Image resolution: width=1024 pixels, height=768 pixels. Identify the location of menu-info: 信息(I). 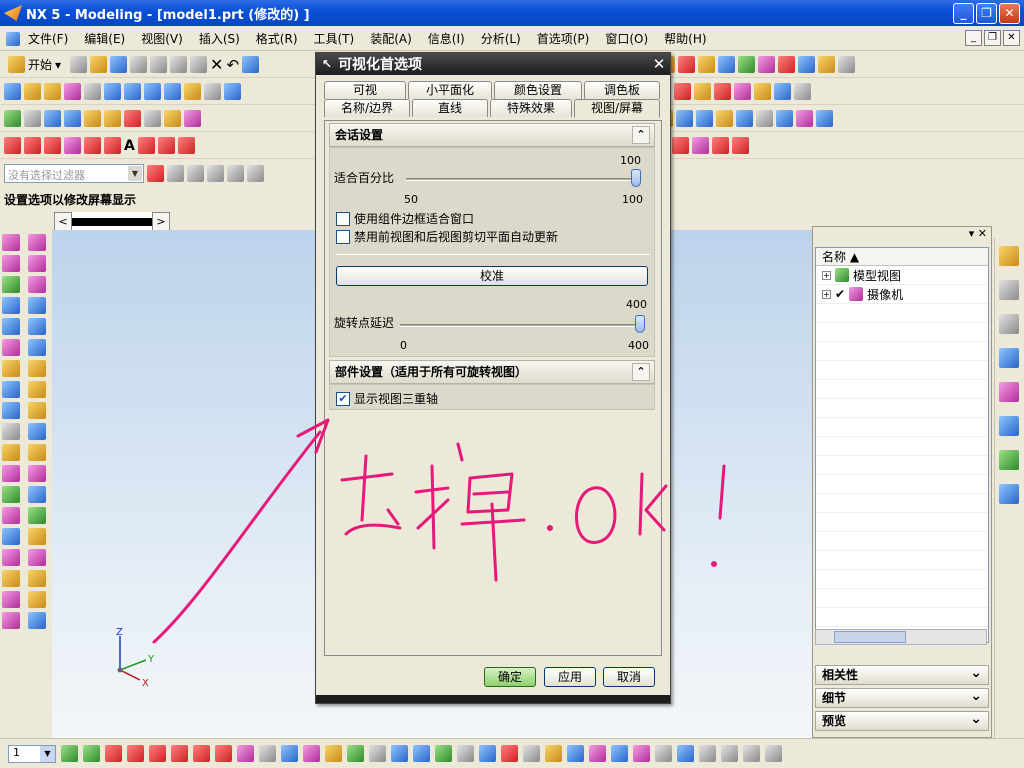
(446, 38).